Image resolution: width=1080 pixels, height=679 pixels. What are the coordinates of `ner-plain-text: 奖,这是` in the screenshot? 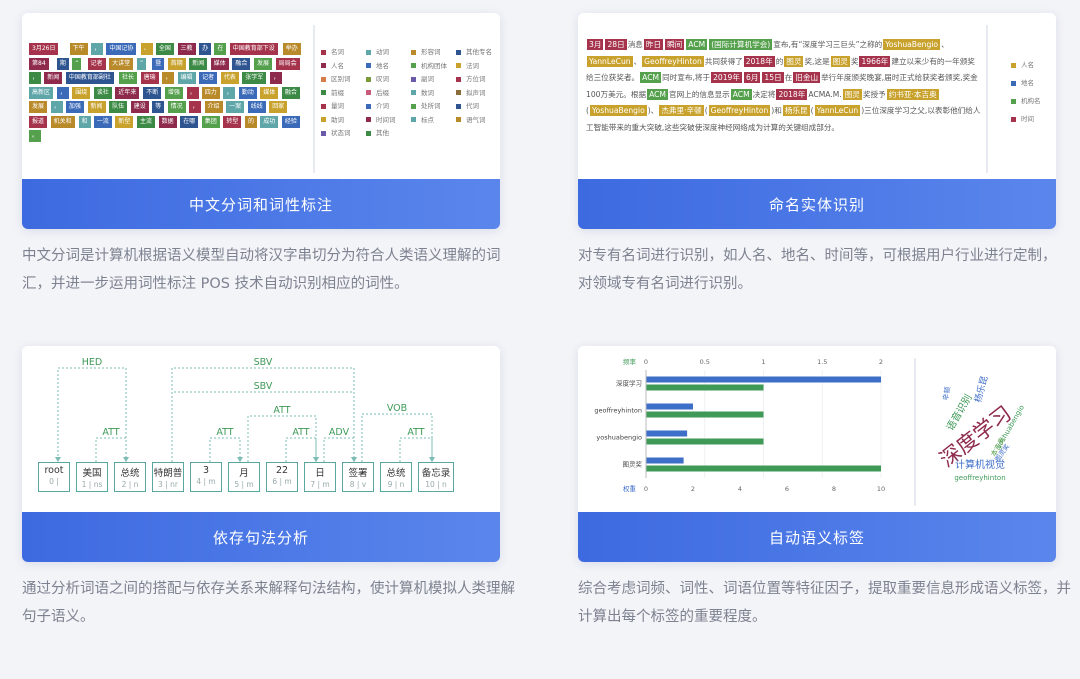 It's located at (817, 61).